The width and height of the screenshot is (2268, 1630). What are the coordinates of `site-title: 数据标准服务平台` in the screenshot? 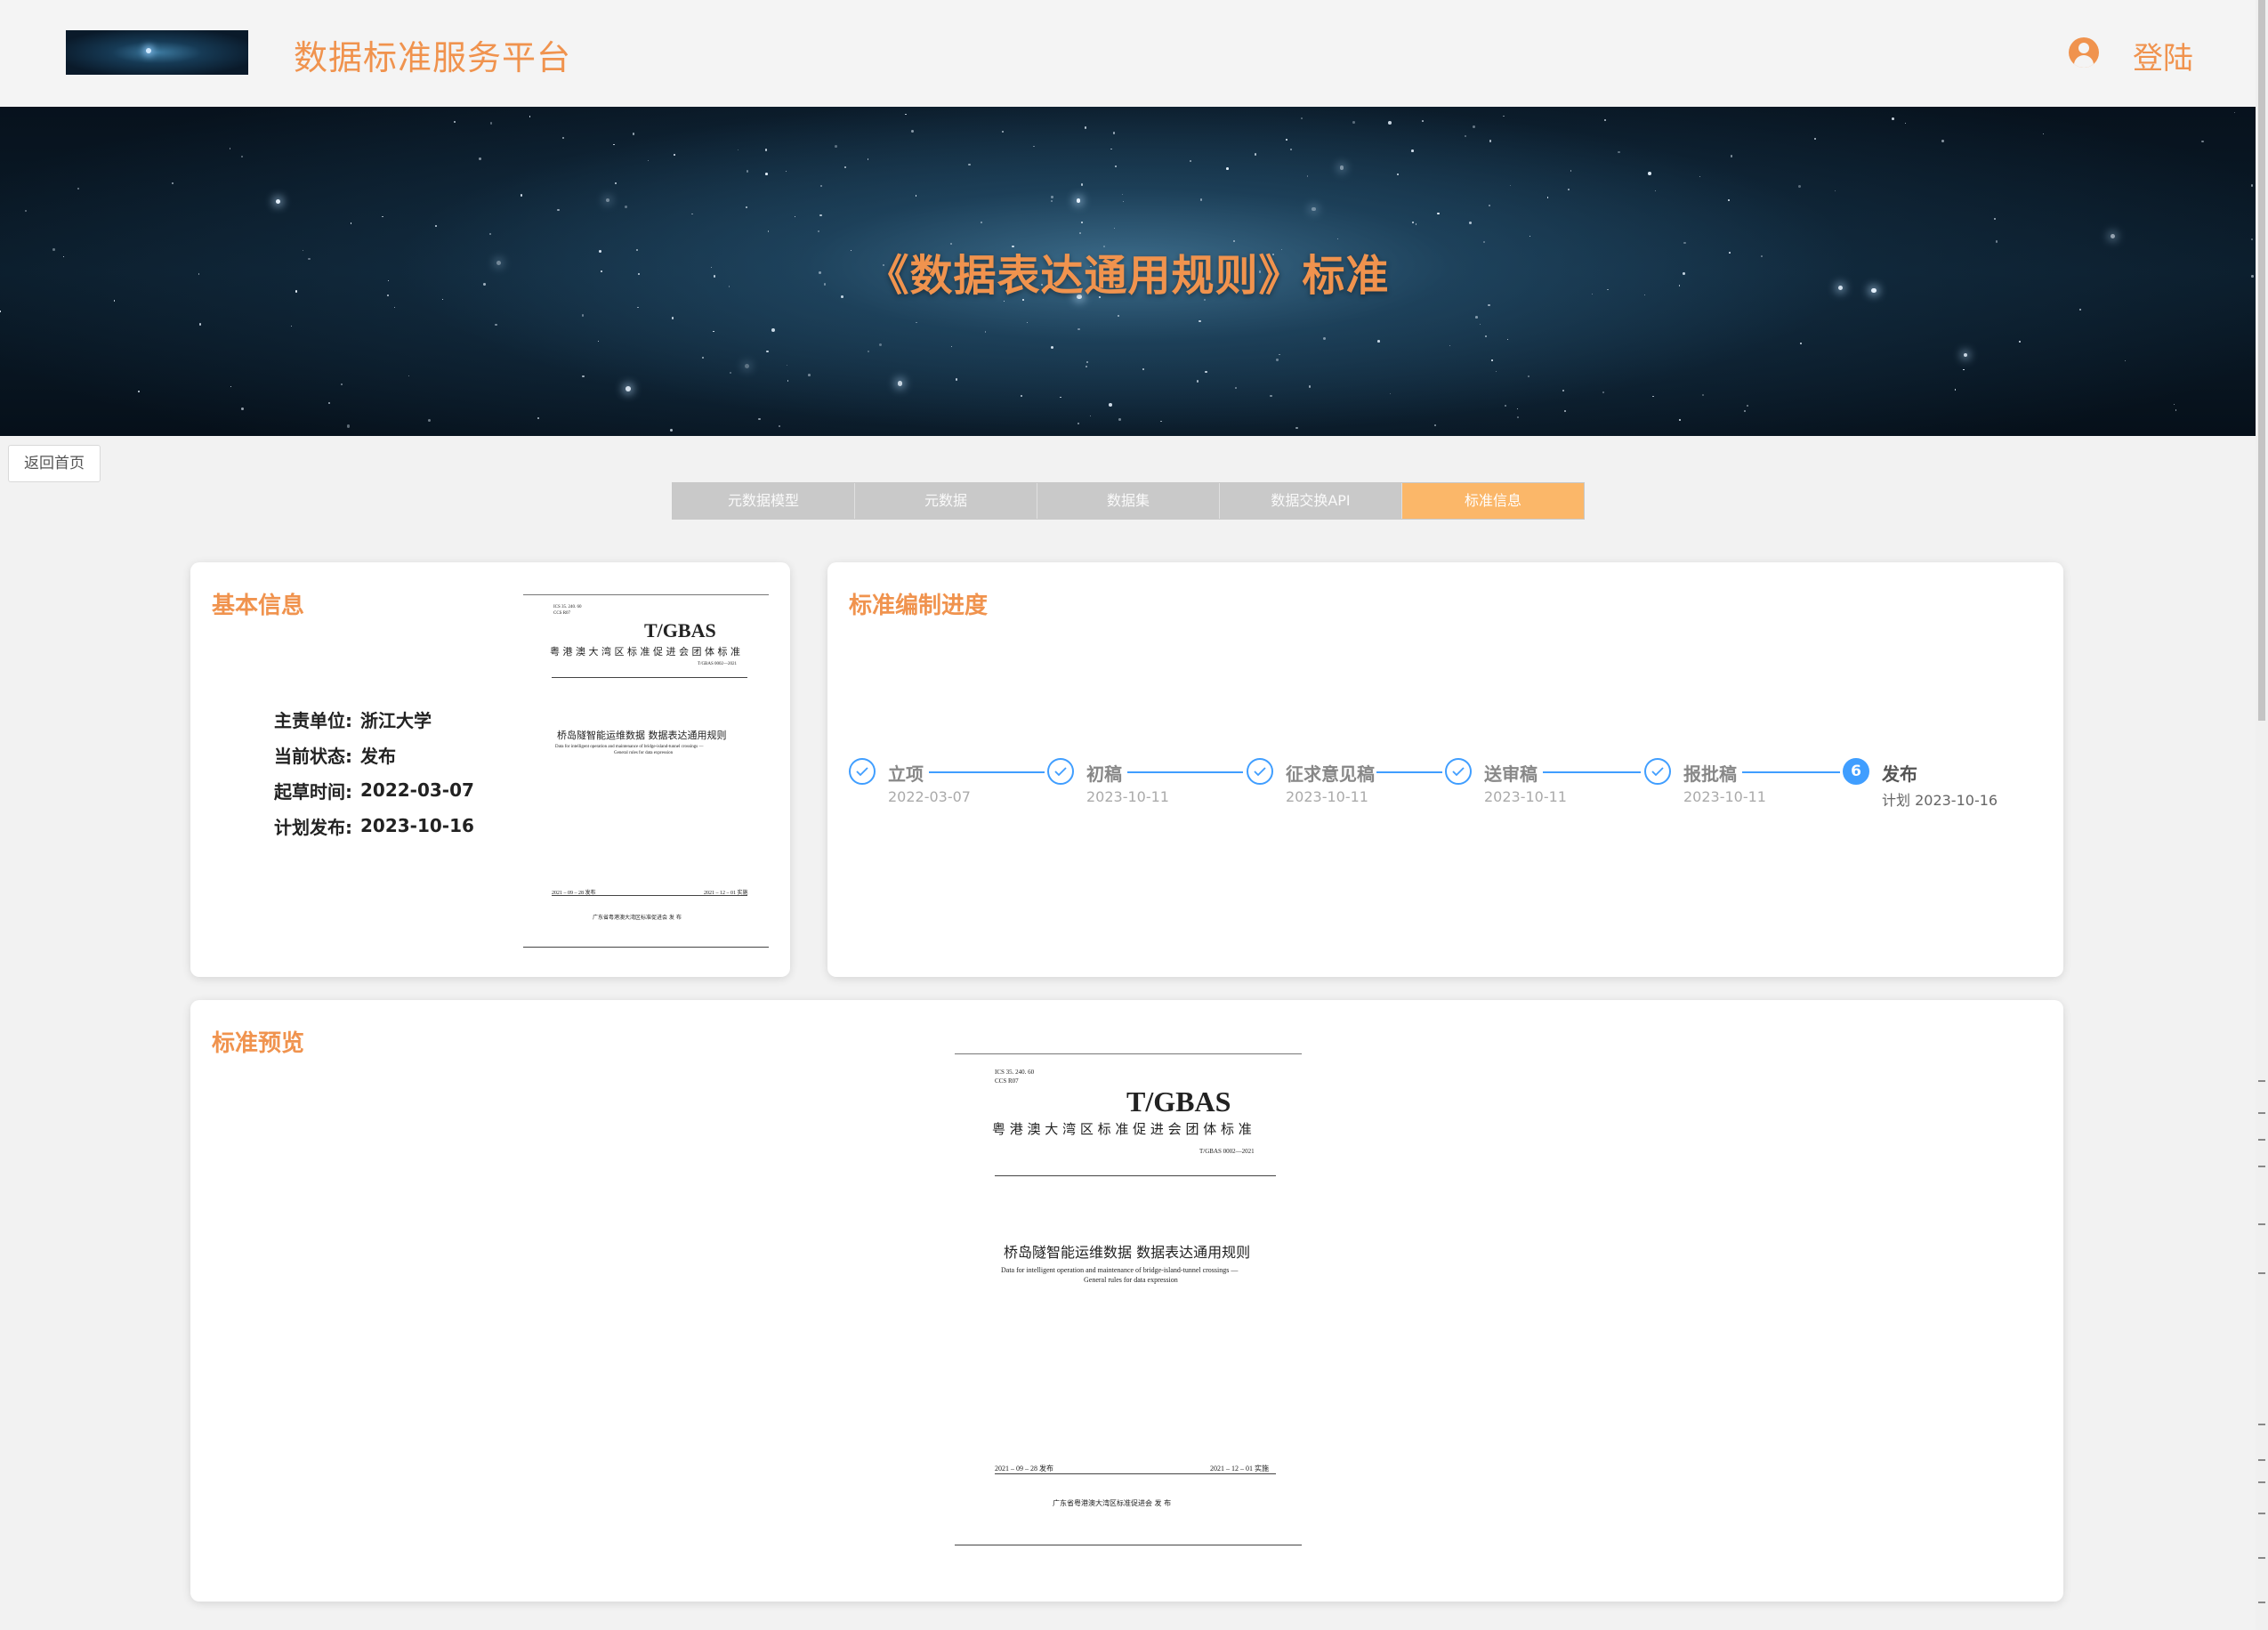 It's located at (432, 54).